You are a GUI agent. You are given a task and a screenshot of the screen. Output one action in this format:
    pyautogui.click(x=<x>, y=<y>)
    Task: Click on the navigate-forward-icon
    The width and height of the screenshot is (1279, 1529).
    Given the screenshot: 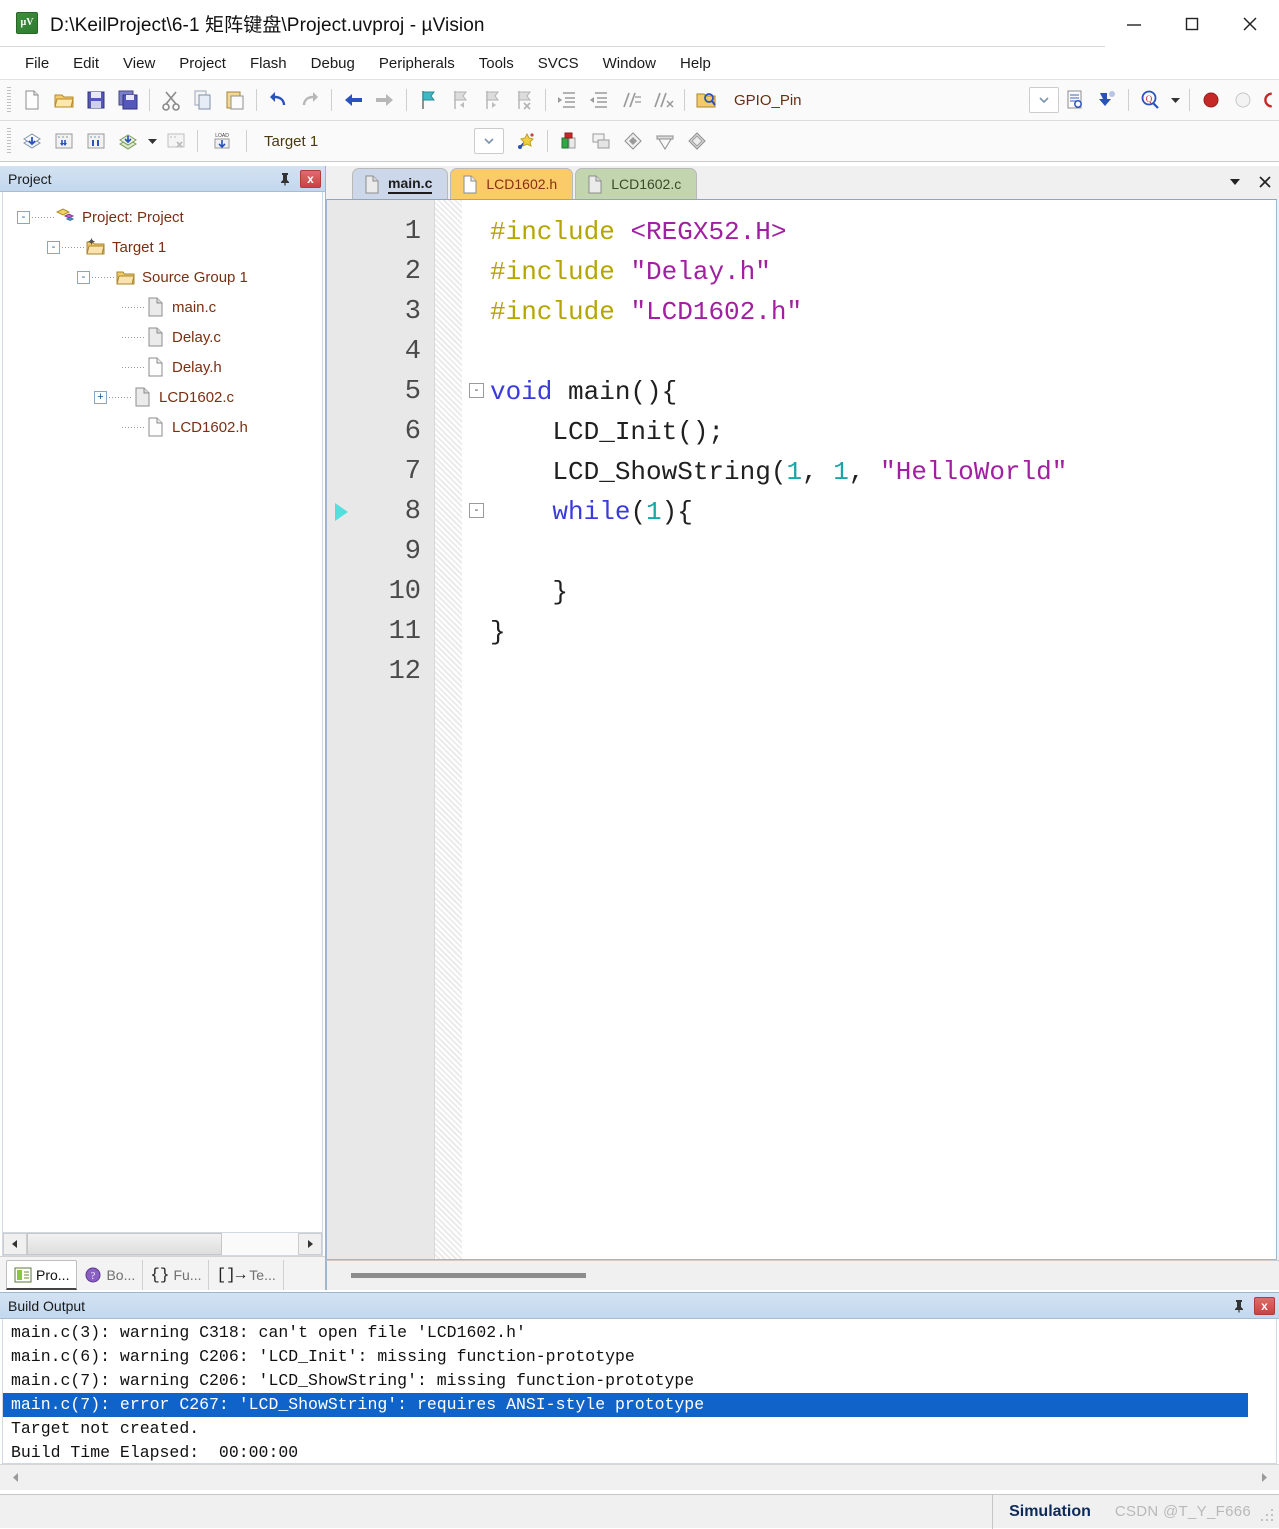 What is the action you would take?
    pyautogui.click(x=385, y=100)
    